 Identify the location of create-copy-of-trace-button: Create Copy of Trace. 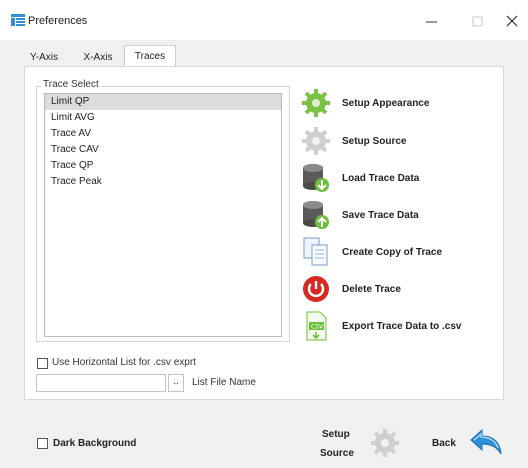
(403, 252).